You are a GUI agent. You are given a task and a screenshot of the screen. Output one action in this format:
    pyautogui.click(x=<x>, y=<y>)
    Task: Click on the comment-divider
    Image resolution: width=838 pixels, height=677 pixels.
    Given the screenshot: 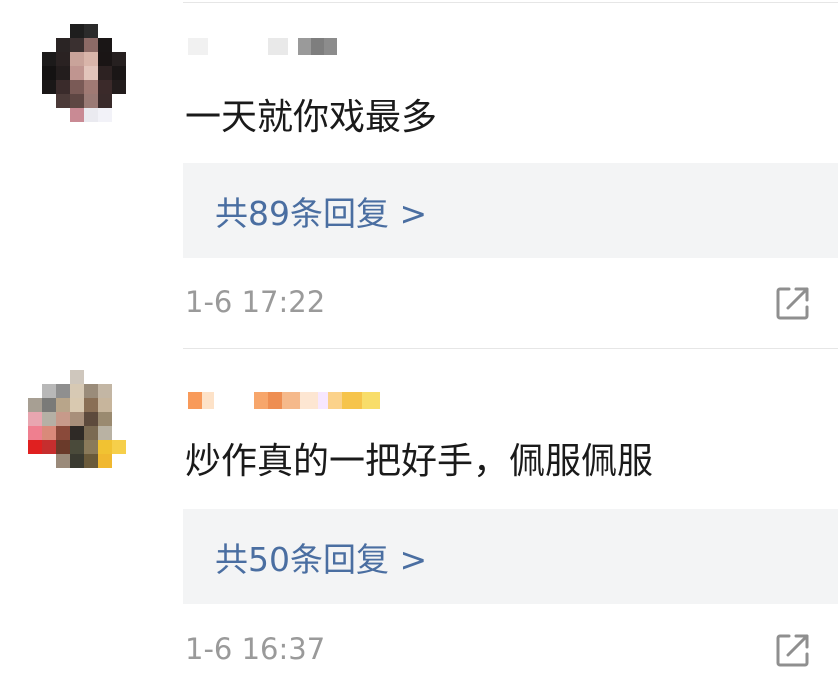 What is the action you would take?
    pyautogui.click(x=510, y=348)
    